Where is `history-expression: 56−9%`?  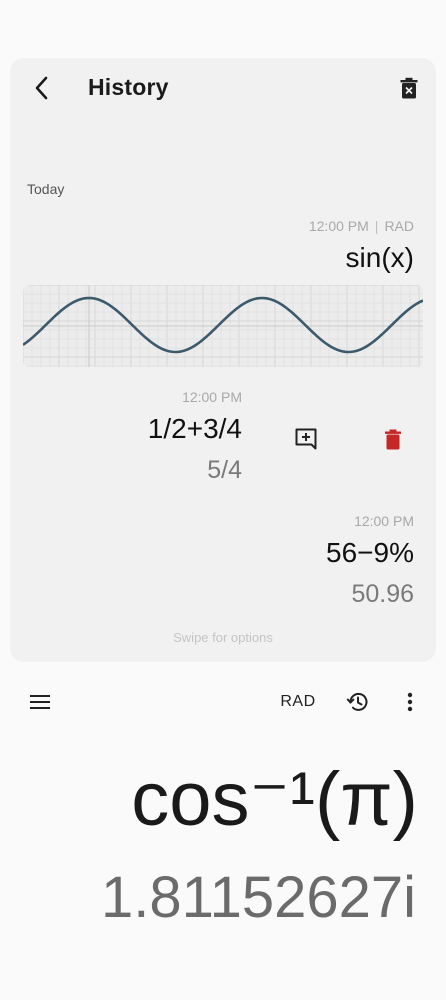
history-expression: 56−9% is located at coordinates (370, 553).